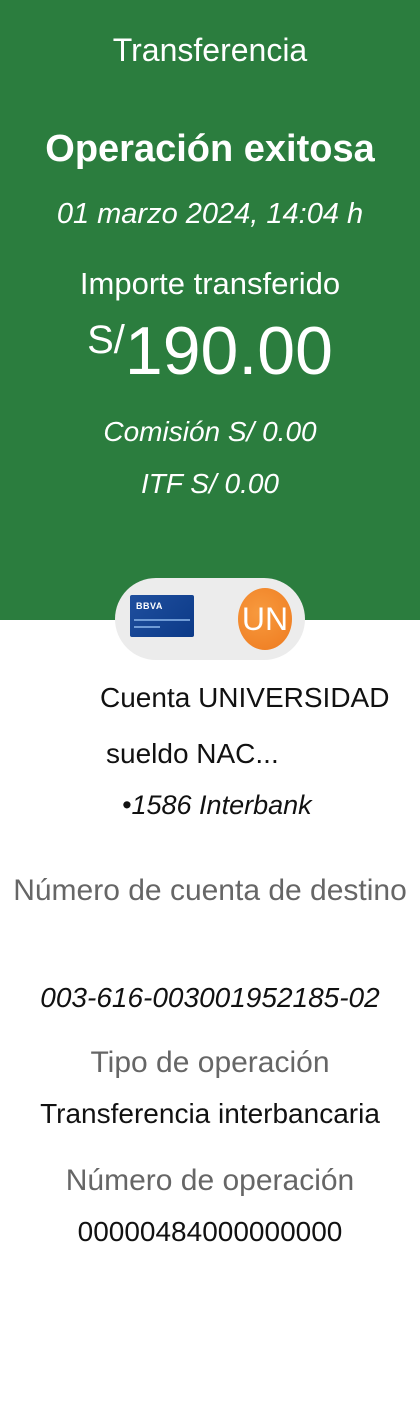  I want to click on status-title: Operación exitosa, so click(210, 149).